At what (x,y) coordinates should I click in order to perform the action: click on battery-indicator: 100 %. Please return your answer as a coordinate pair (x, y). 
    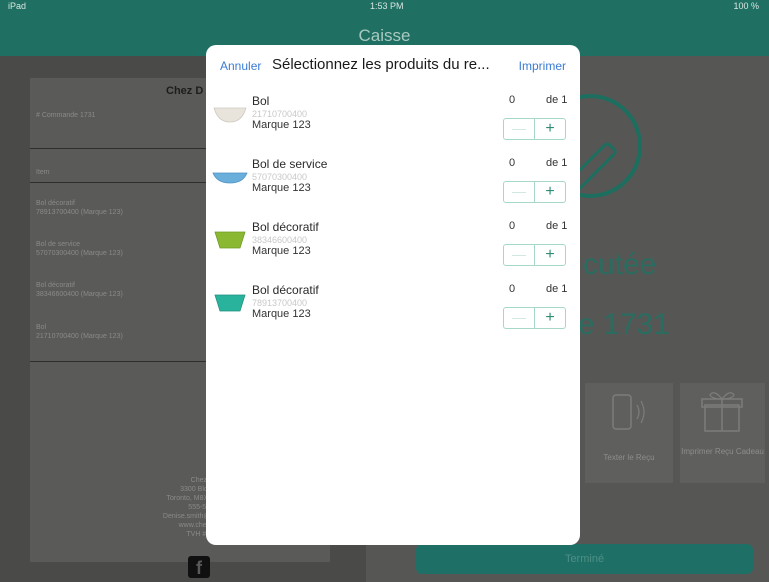
    Looking at the image, I should click on (746, 6).